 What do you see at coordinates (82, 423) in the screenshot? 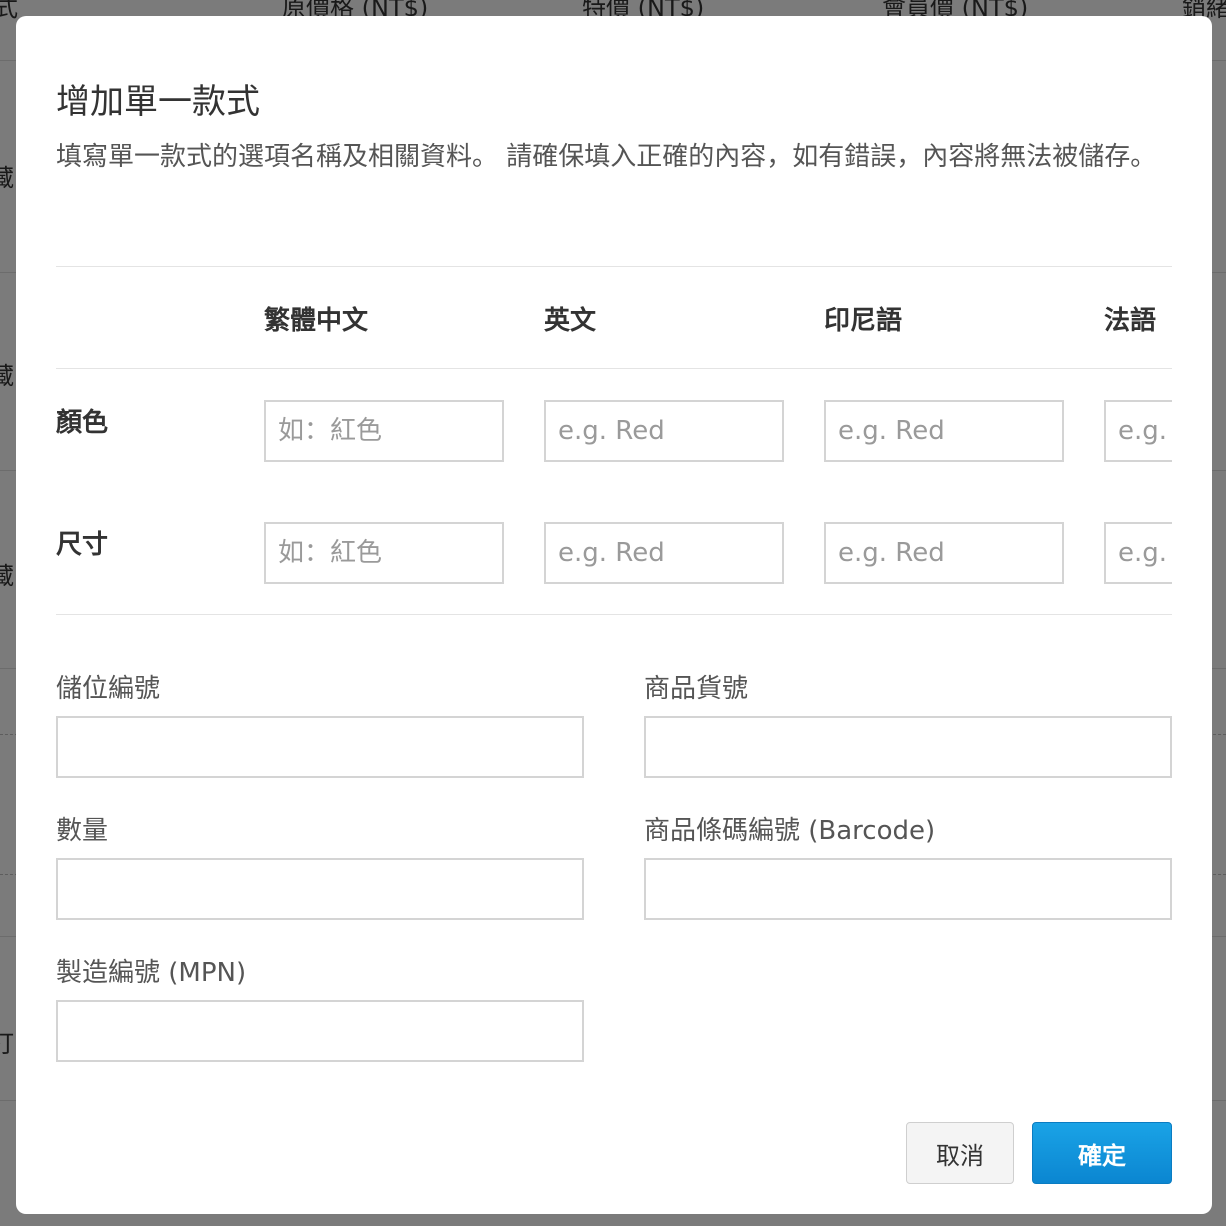
I see `option-label-color: 顏色` at bounding box center [82, 423].